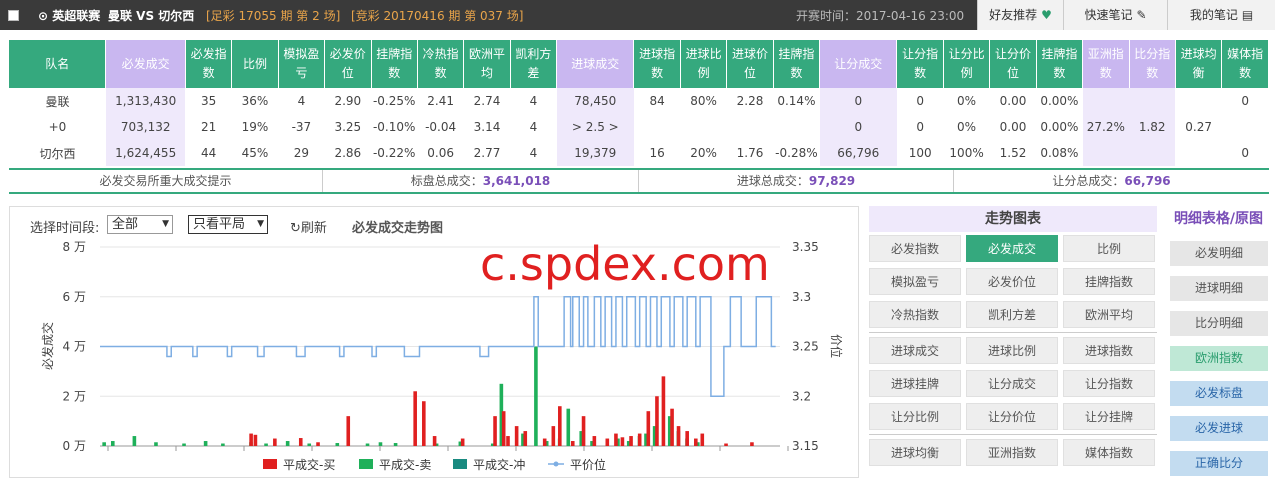 The image size is (1275, 485). What do you see at coordinates (750, 101) in the screenshot?
I see `table-cell: 2.28` at bounding box center [750, 101].